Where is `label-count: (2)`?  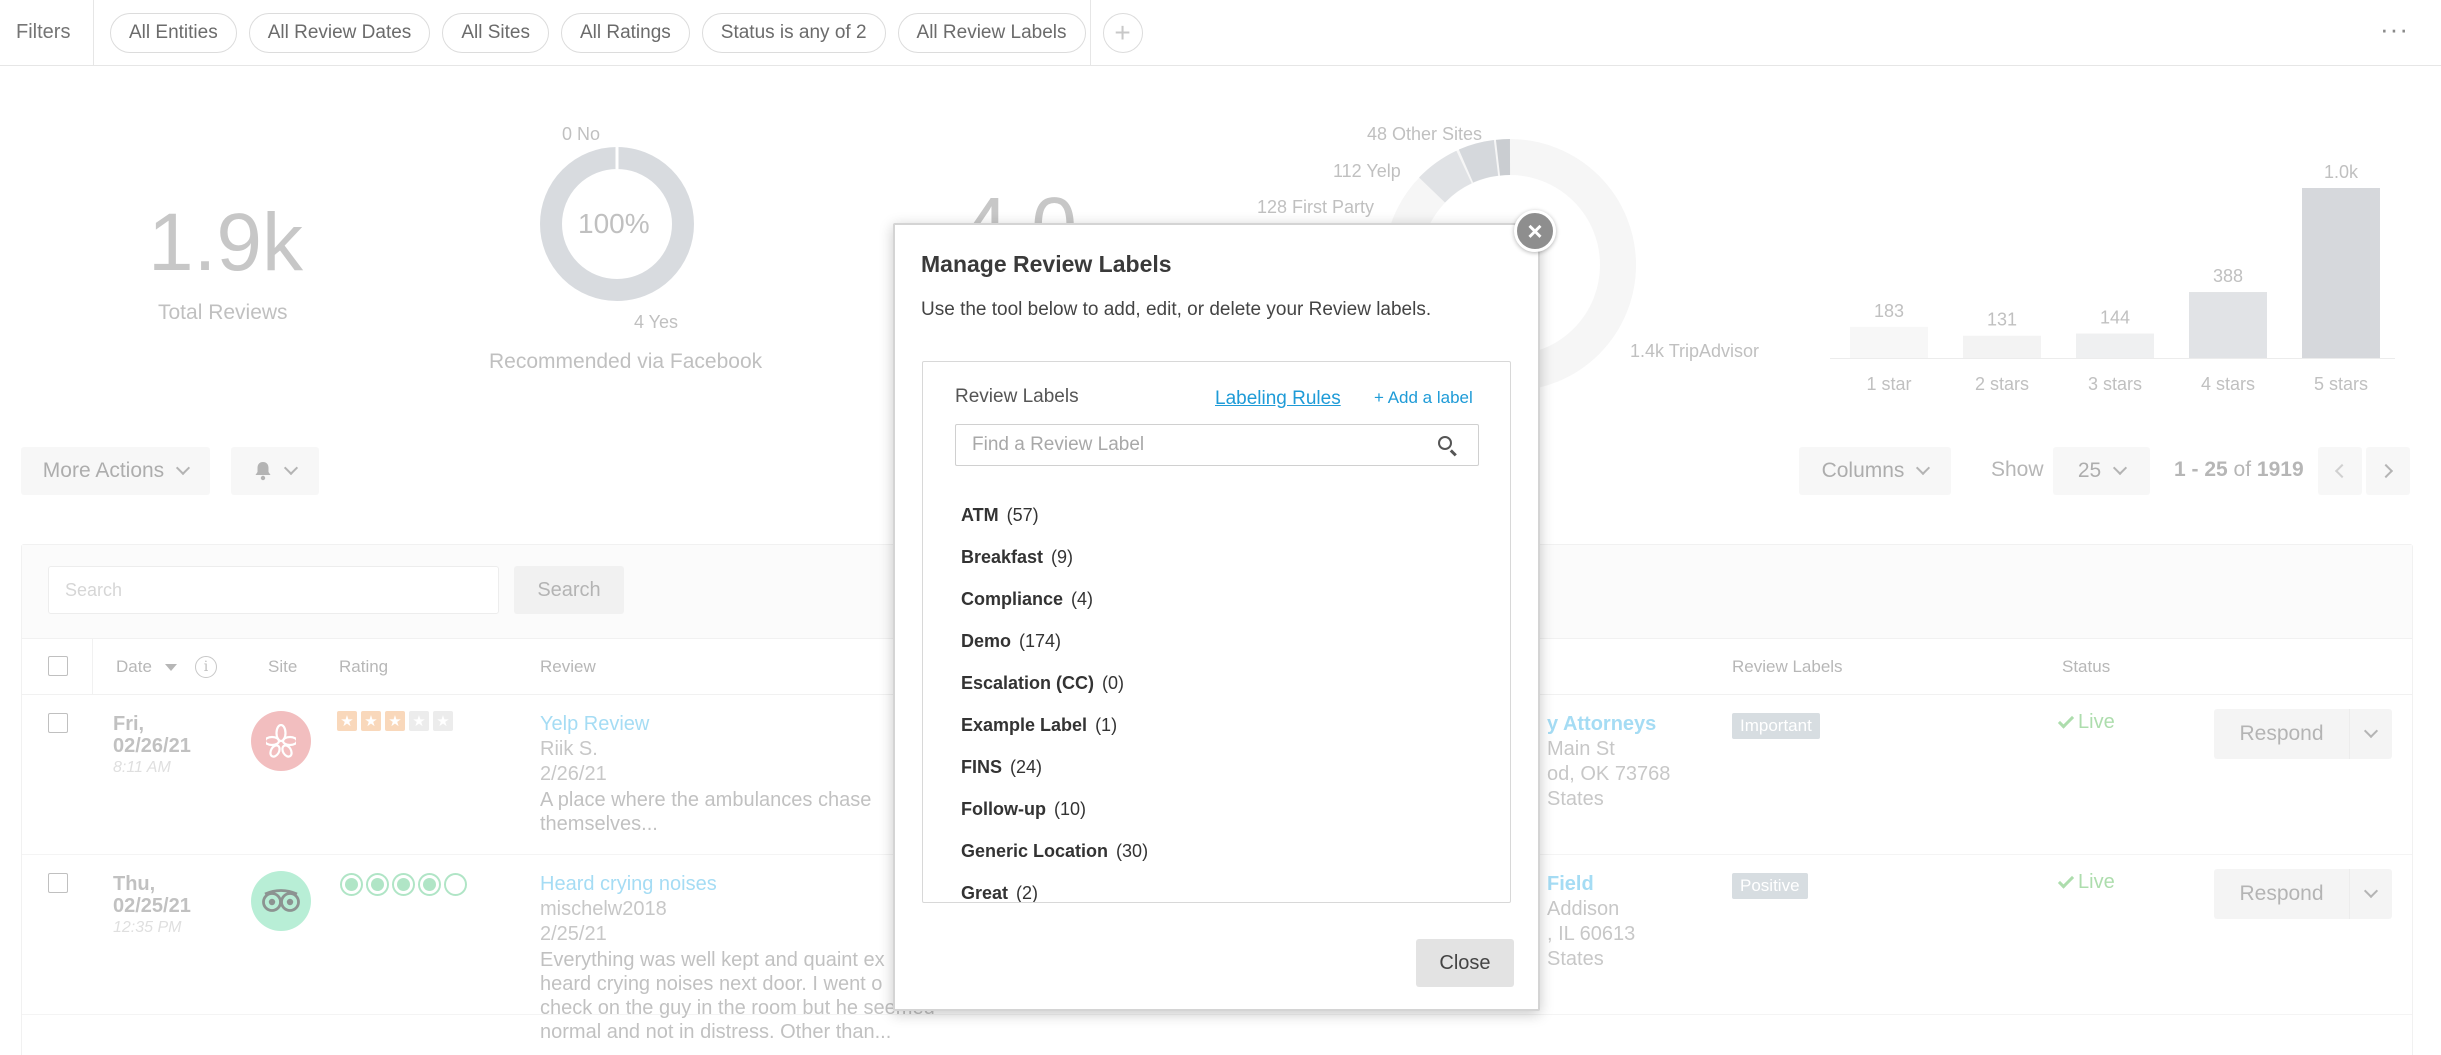
label-count: (2) is located at coordinates (1027, 892).